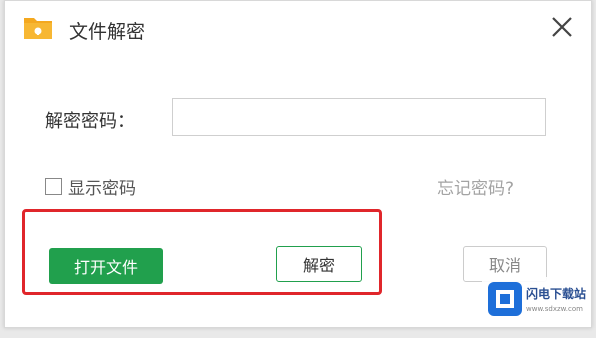 This screenshot has height=338, width=596. I want to click on forgot-password-link: 忘记密码?, so click(475, 186).